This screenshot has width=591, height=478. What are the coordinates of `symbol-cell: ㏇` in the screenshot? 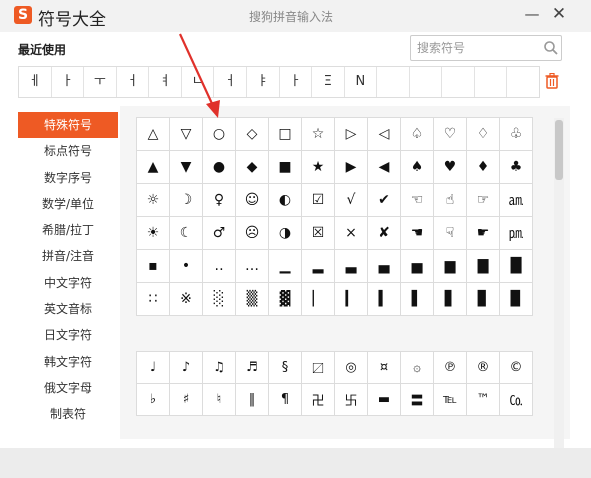 It's located at (516, 399).